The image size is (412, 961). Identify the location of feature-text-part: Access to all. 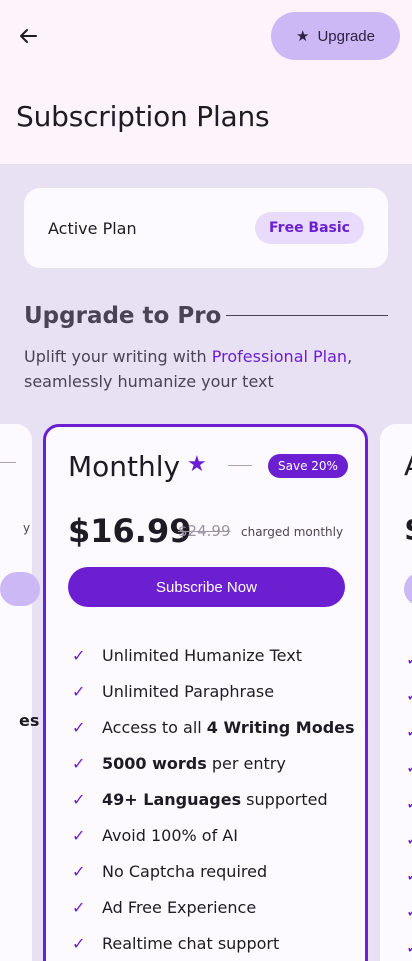
(154, 727).